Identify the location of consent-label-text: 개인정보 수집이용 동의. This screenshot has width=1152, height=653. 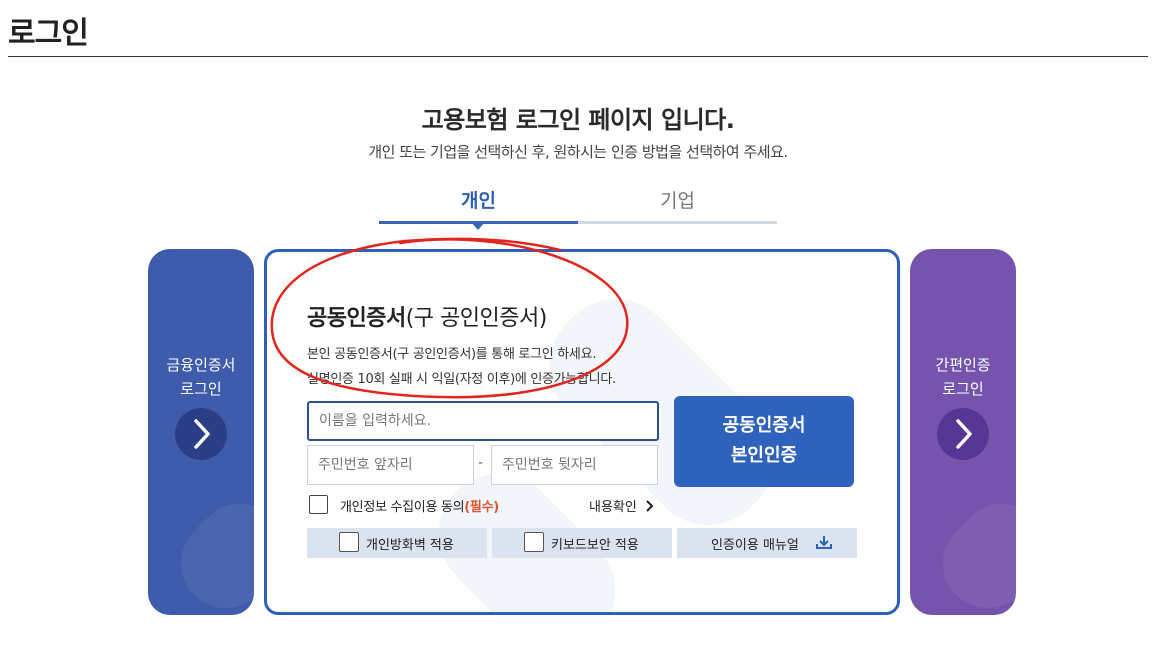
(402, 507).